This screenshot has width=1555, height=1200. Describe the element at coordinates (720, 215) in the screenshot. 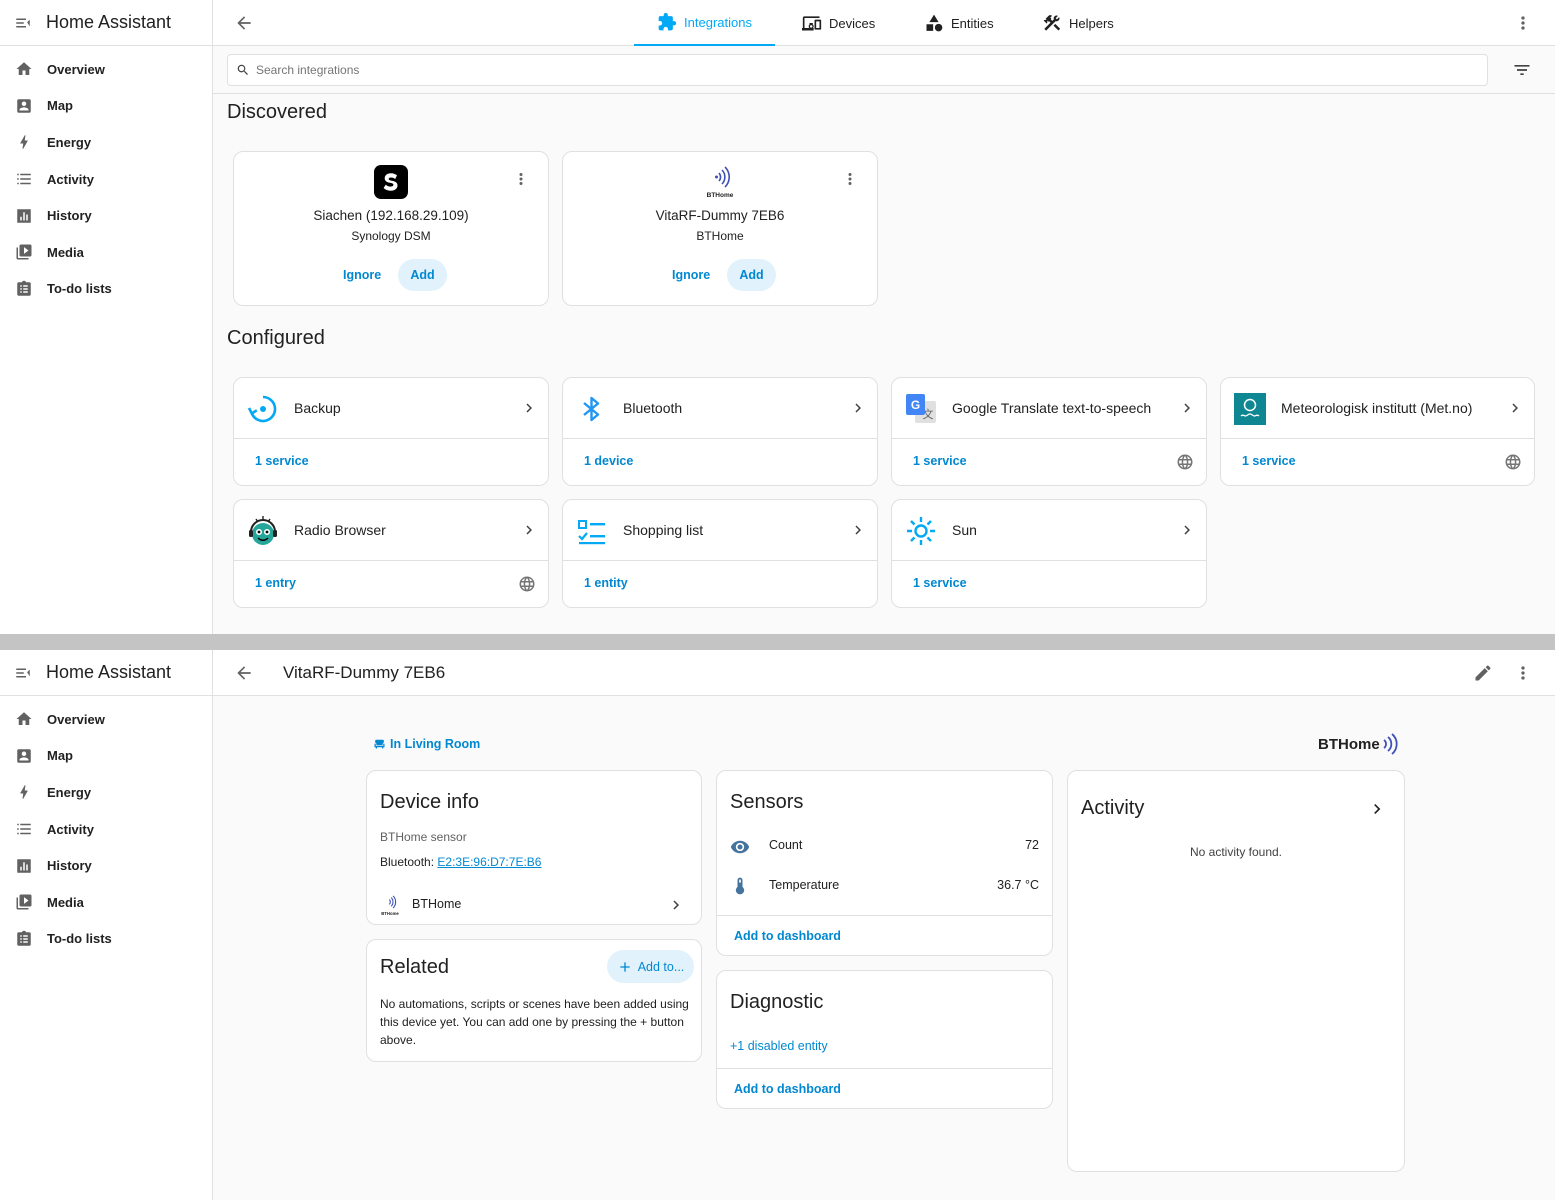

I see `discovered-name: VitaRF-Dummy 7EB6` at that location.